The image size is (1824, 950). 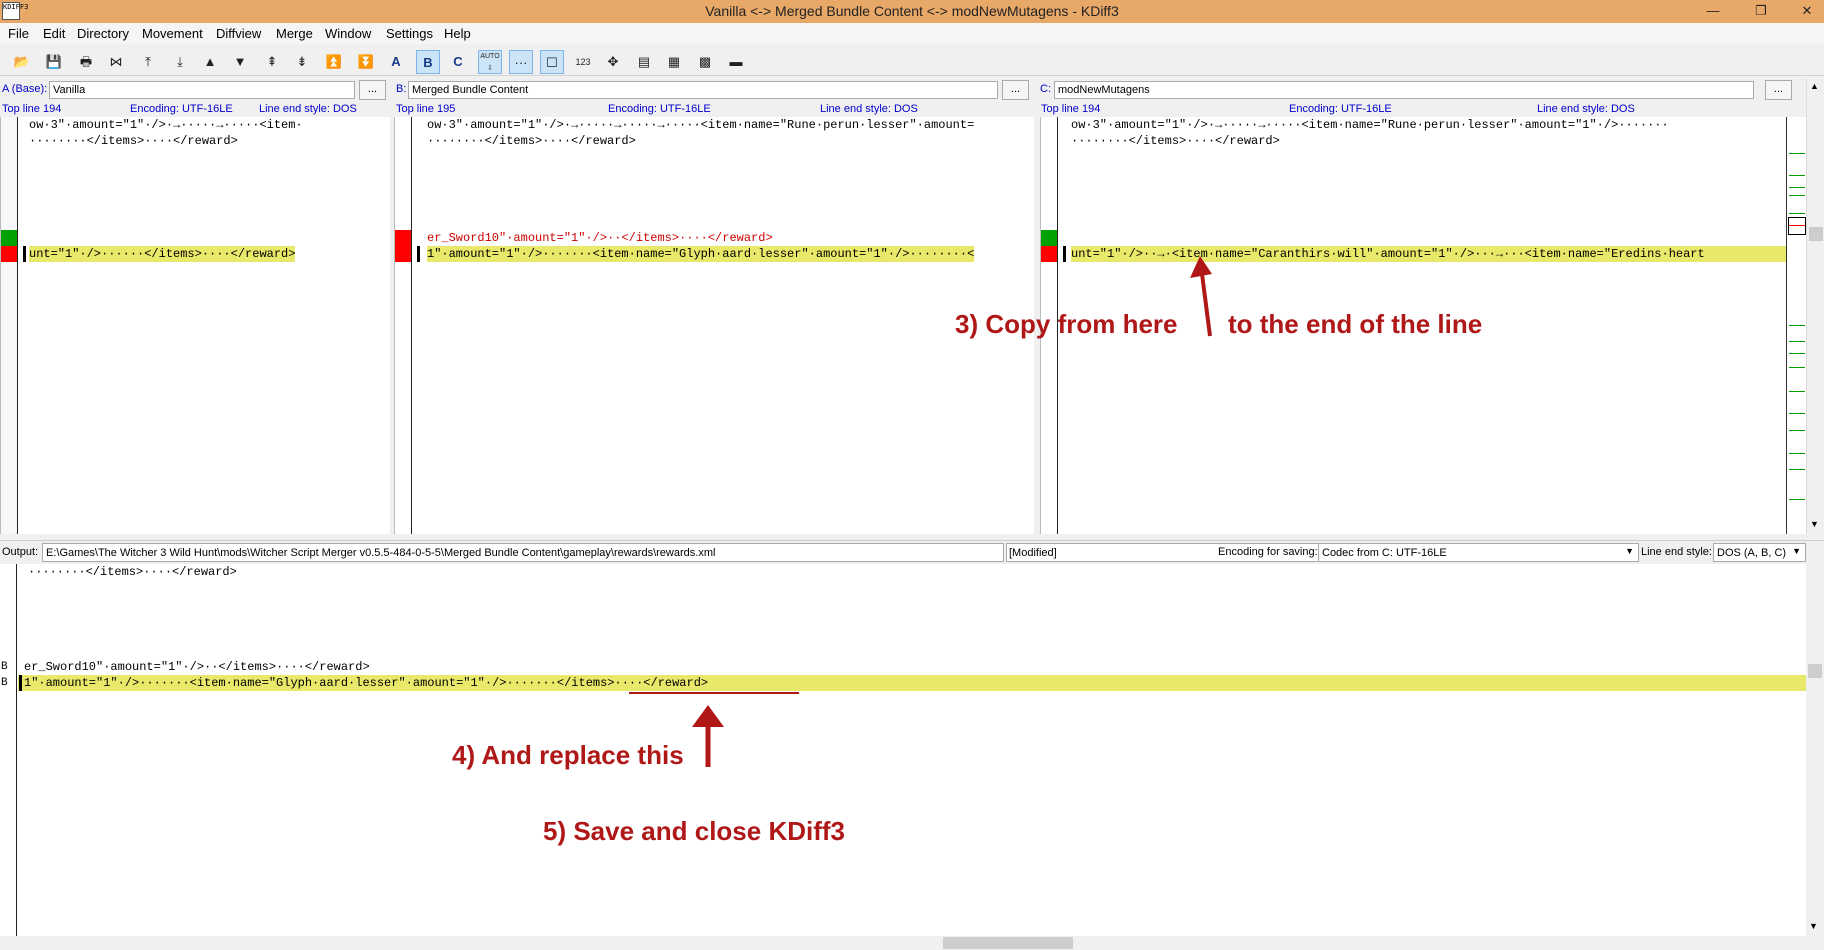 What do you see at coordinates (1049, 238) in the screenshot?
I see `pane-c-marker-green` at bounding box center [1049, 238].